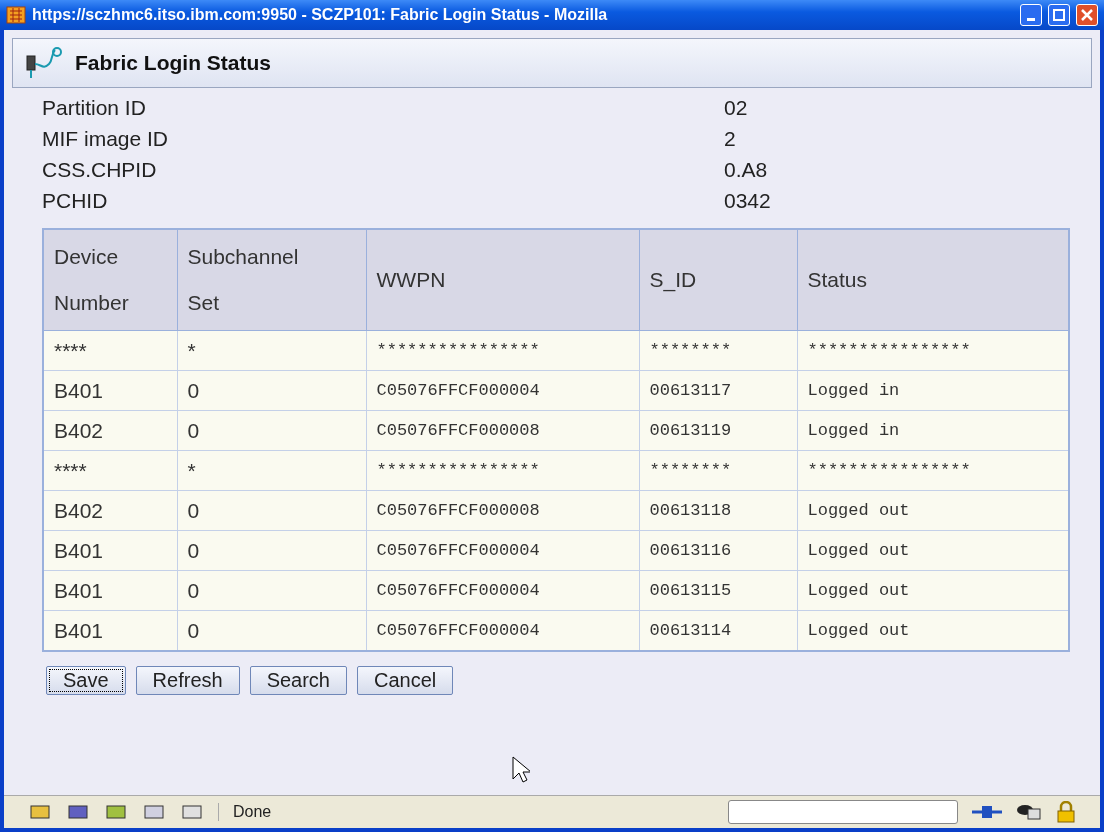 The height and width of the screenshot is (832, 1104). Describe the element at coordinates (298, 680) in the screenshot. I see `action-button: Search` at that location.